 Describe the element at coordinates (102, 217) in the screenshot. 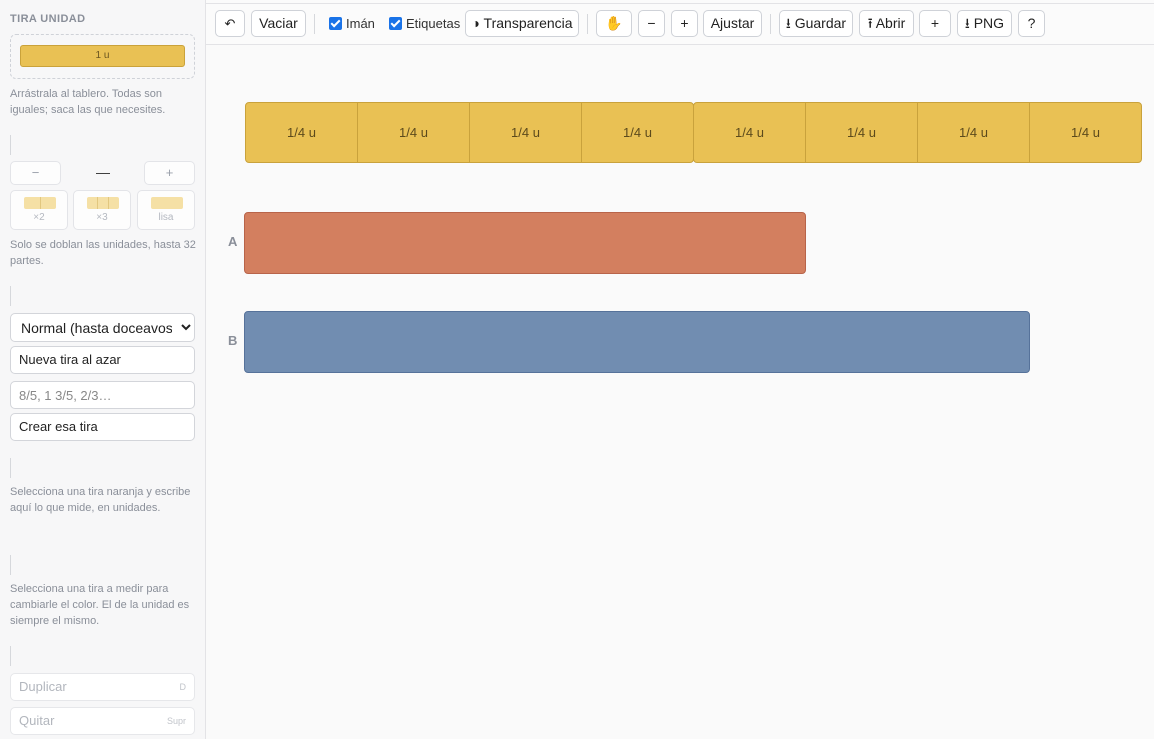

I see `fold-x3-label: ×3` at that location.